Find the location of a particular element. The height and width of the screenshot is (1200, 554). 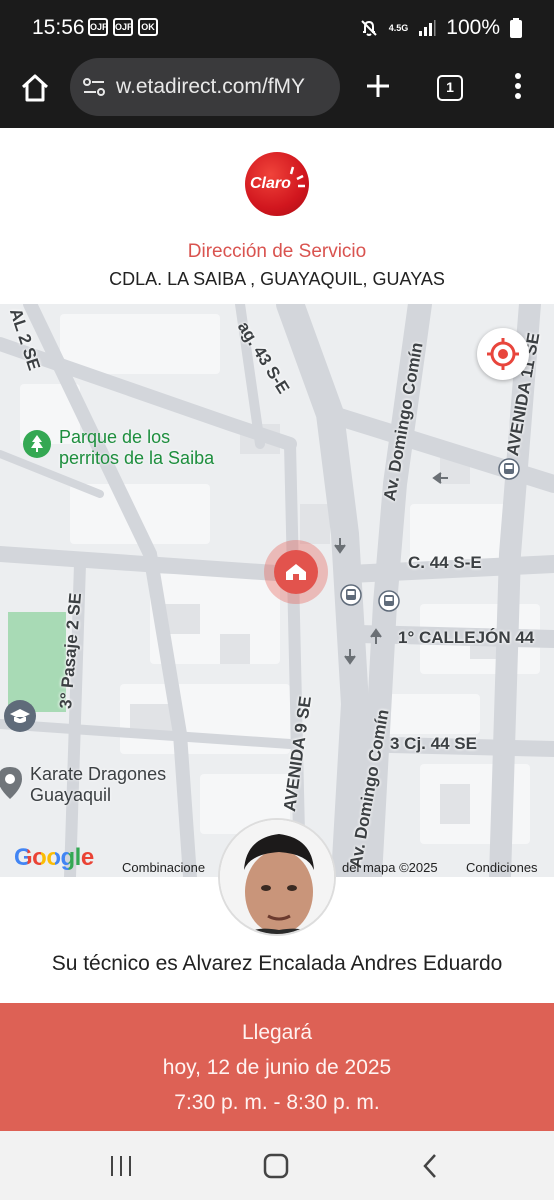

site-info-icon is located at coordinates (94, 87).